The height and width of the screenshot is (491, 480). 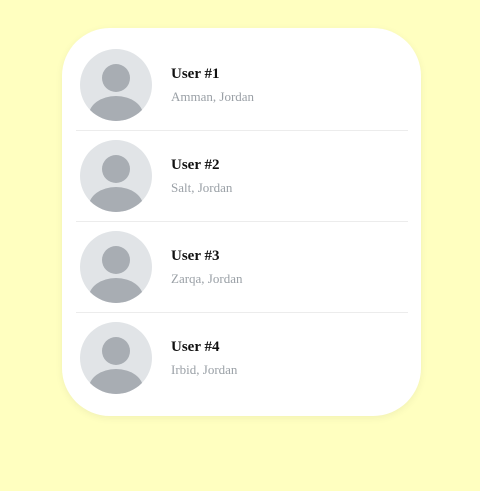 I want to click on user-name: User #1, so click(x=195, y=74).